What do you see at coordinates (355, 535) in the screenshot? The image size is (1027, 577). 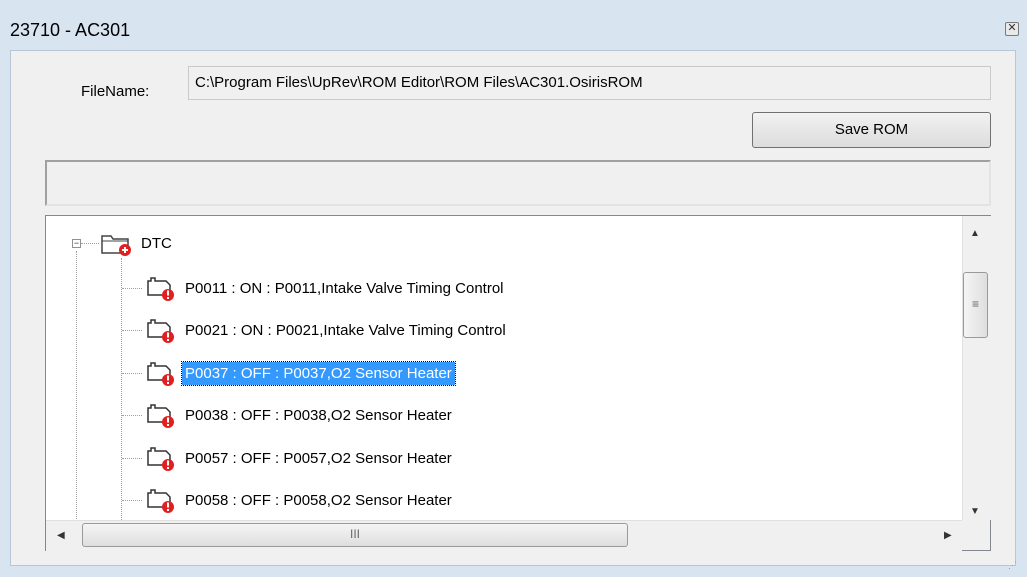 I see `horizontal-scroll-thumb: III` at bounding box center [355, 535].